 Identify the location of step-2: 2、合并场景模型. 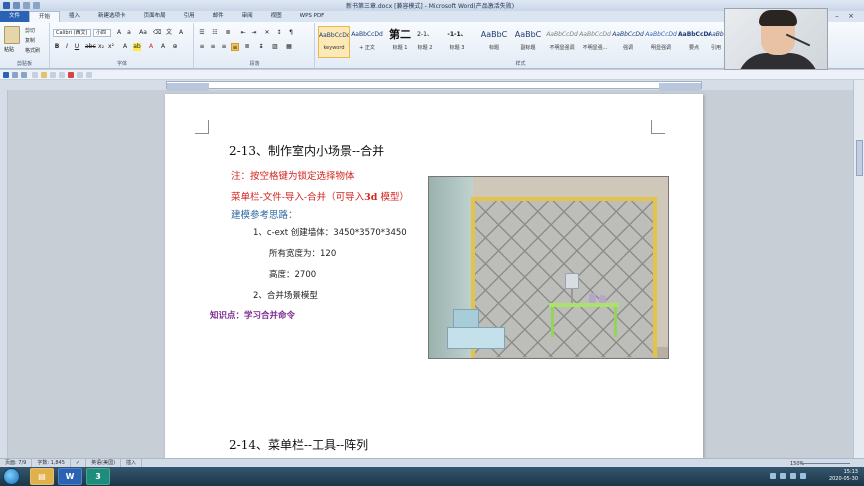
(285, 295).